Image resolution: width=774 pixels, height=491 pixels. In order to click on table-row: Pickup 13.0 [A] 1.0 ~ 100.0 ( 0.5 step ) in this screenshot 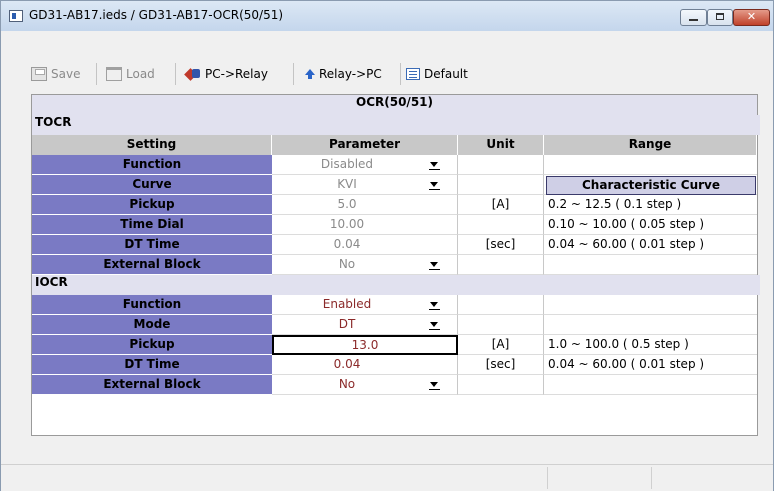, I will do `click(394, 345)`.